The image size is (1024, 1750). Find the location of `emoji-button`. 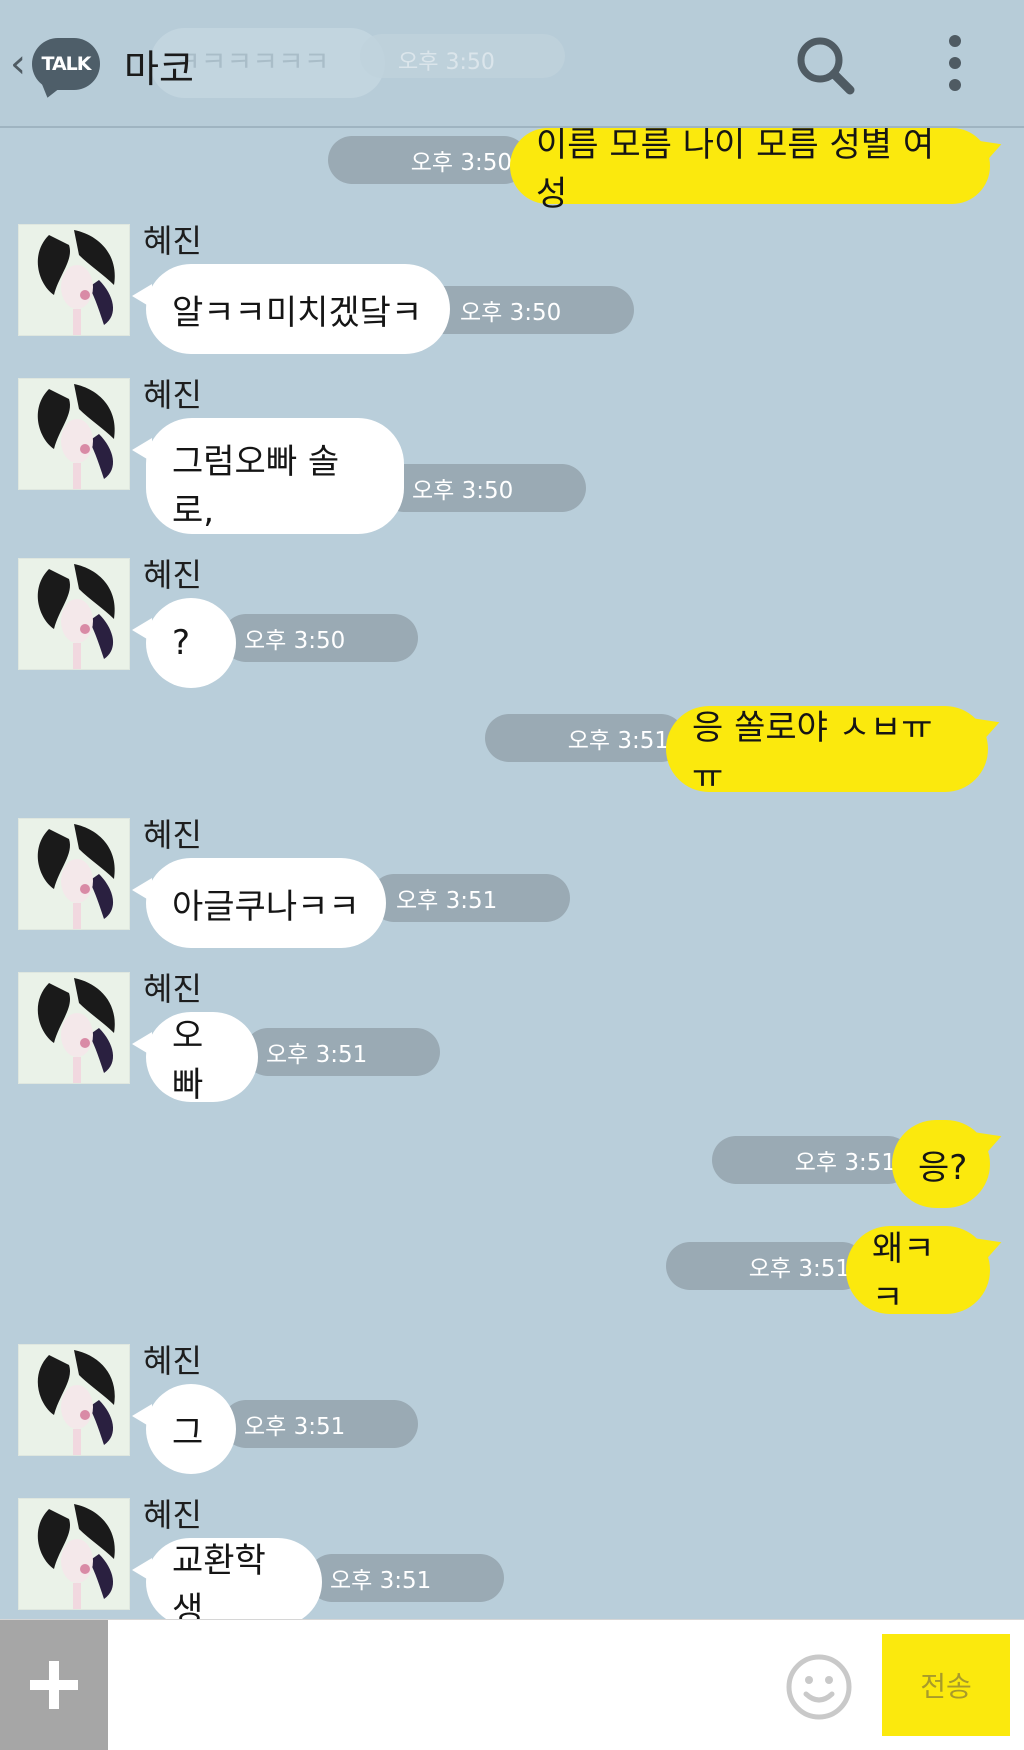

emoji-button is located at coordinates (819, 1687).